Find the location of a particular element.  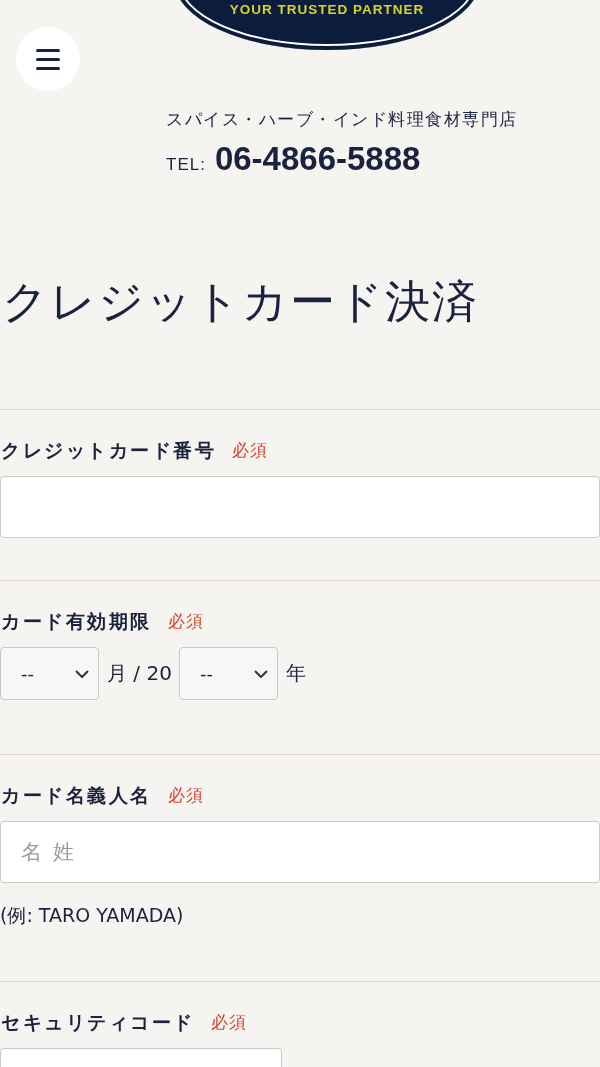

menu-icon is located at coordinates (48, 59).